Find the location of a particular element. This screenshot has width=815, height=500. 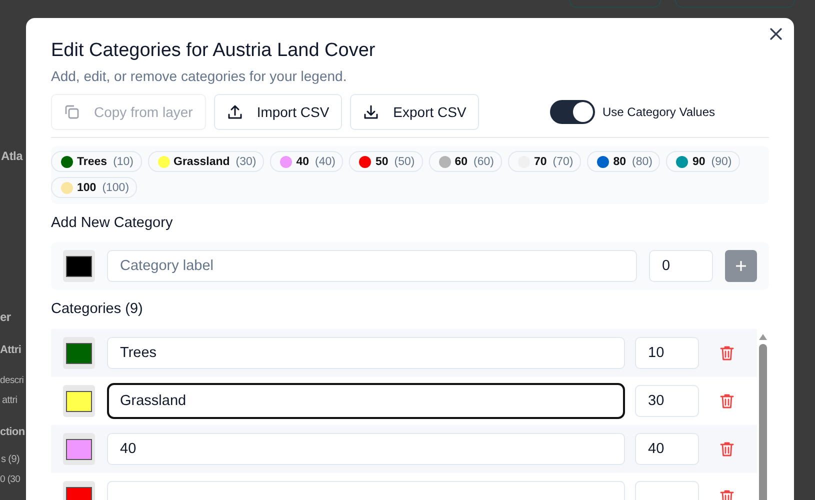

category-label-field: 40 is located at coordinates (366, 449).